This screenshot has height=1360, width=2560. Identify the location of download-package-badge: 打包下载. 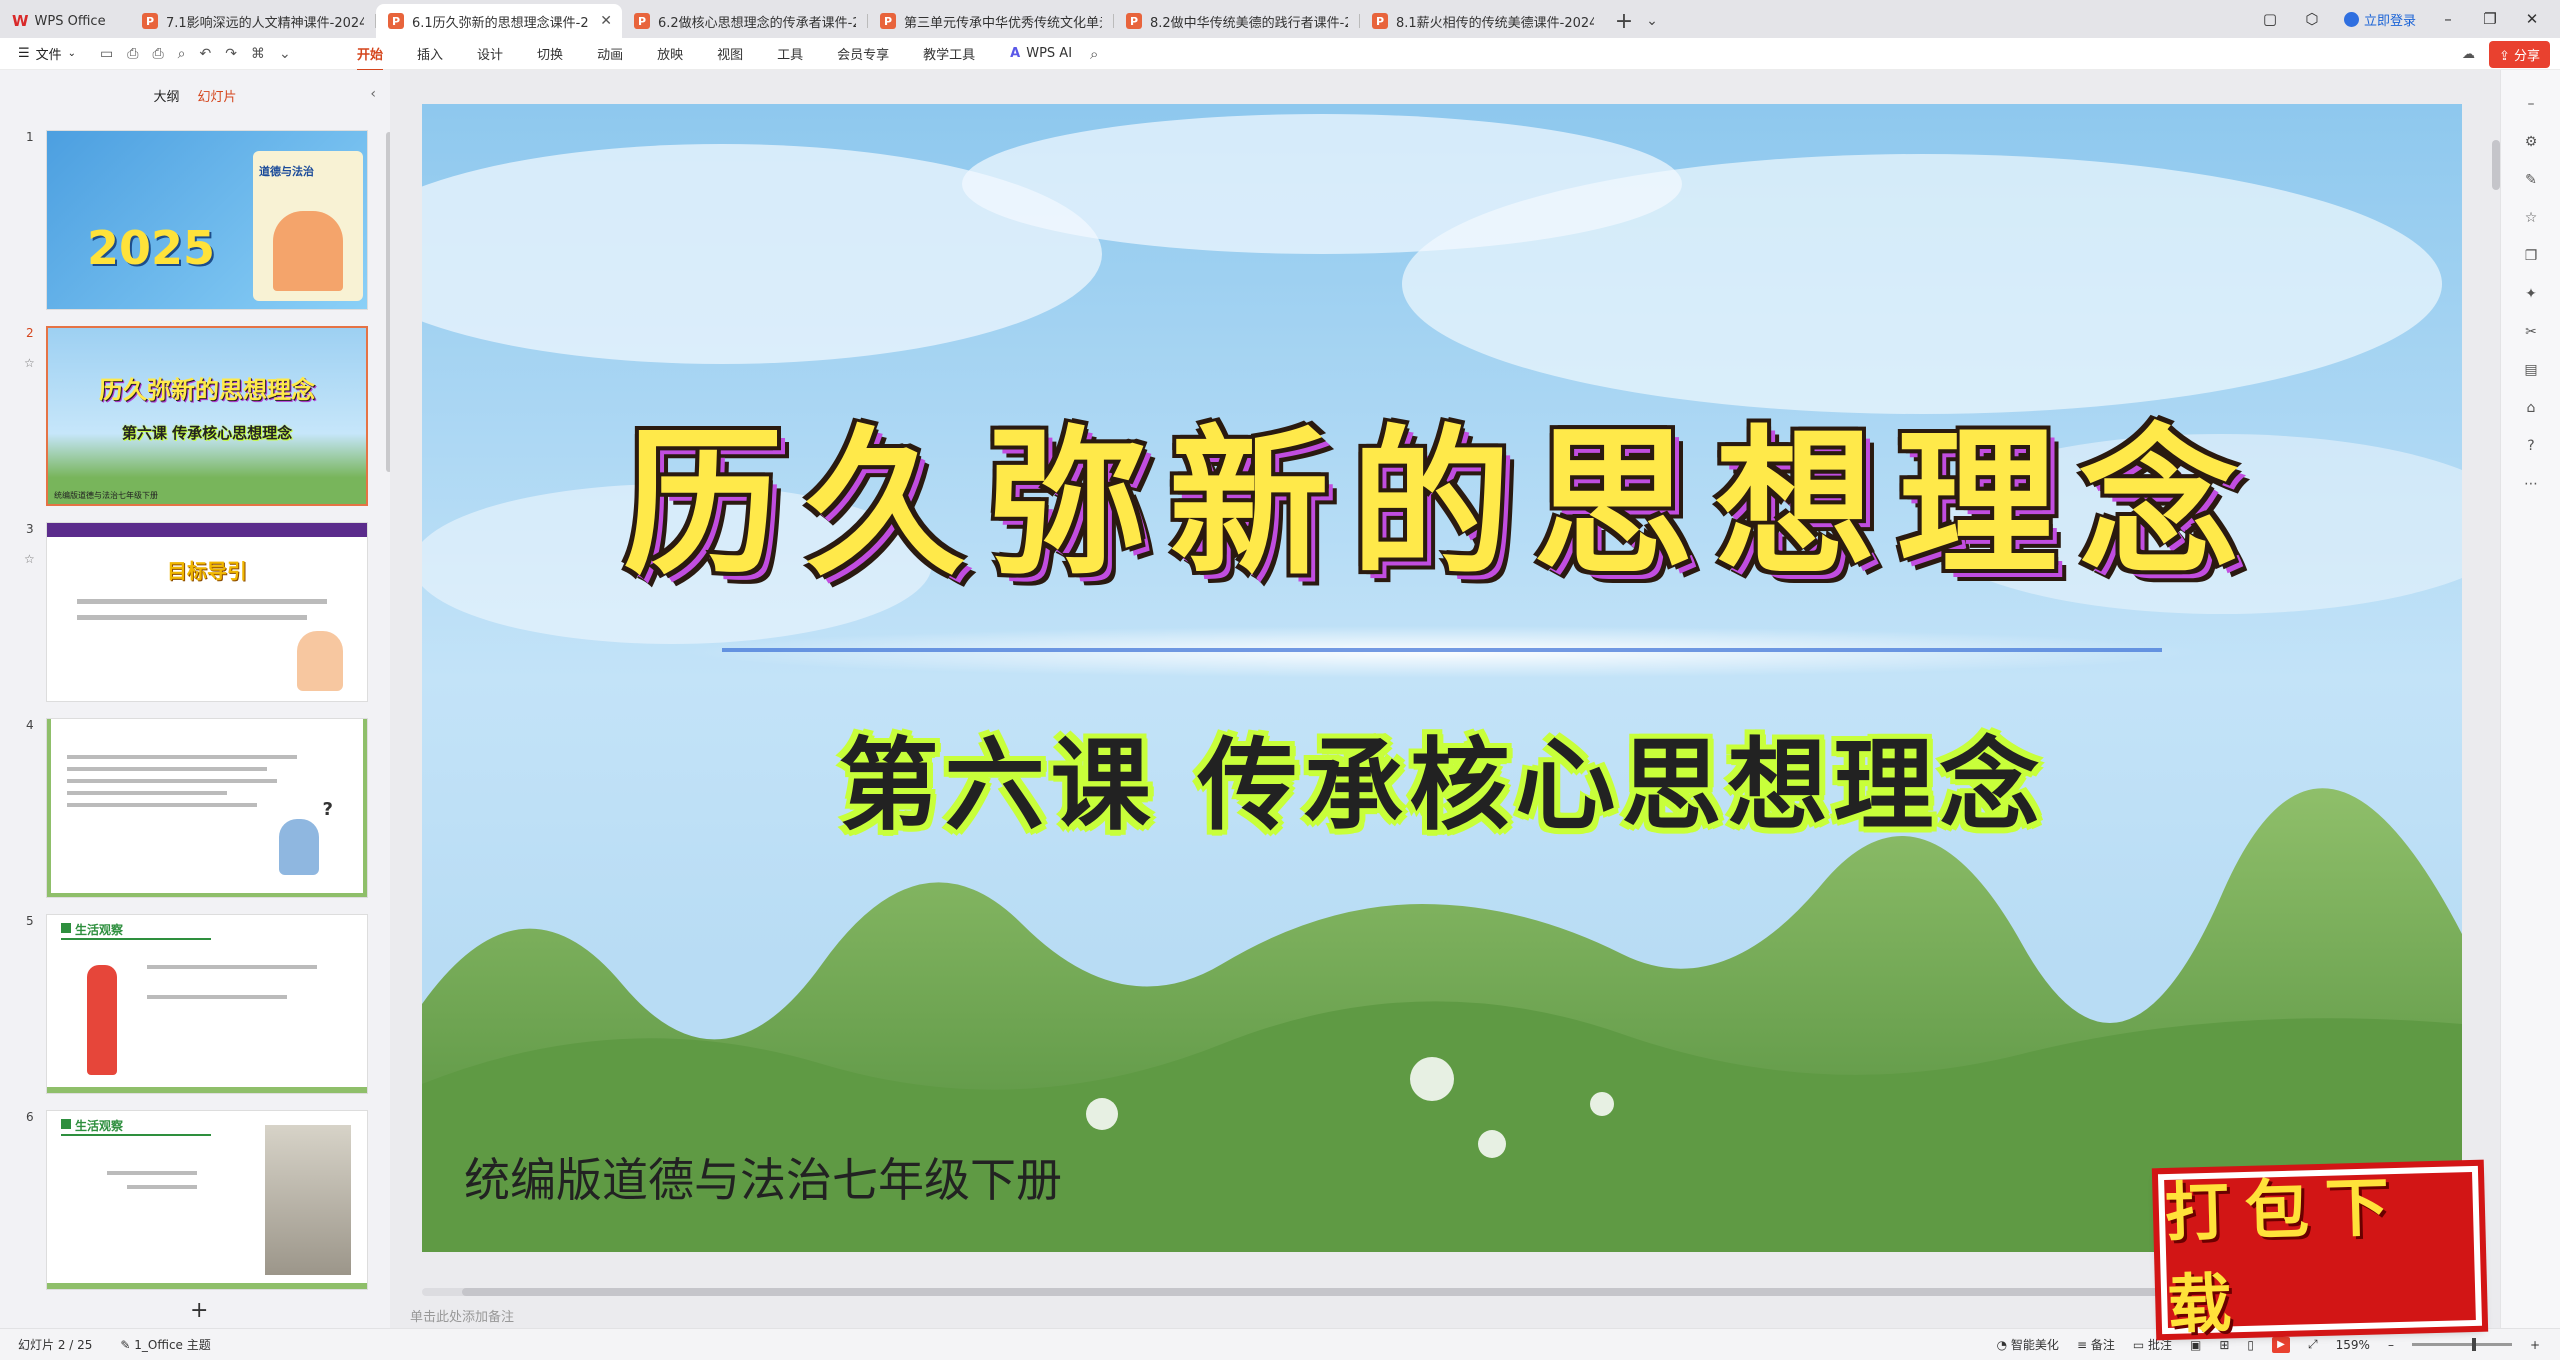
(2320, 1254).